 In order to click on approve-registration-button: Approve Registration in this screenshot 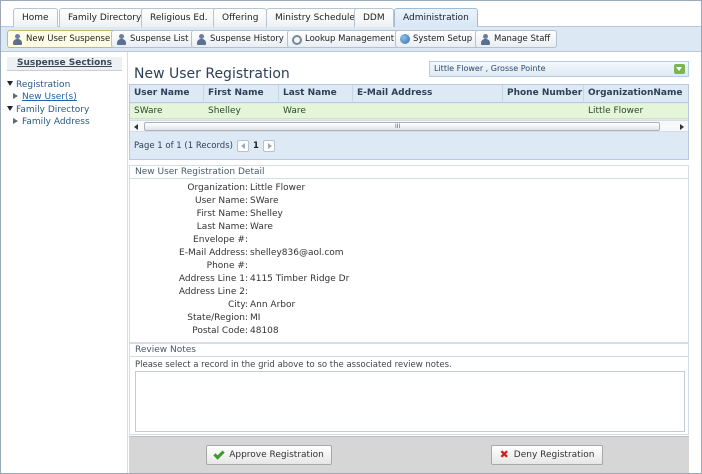, I will do `click(269, 455)`.